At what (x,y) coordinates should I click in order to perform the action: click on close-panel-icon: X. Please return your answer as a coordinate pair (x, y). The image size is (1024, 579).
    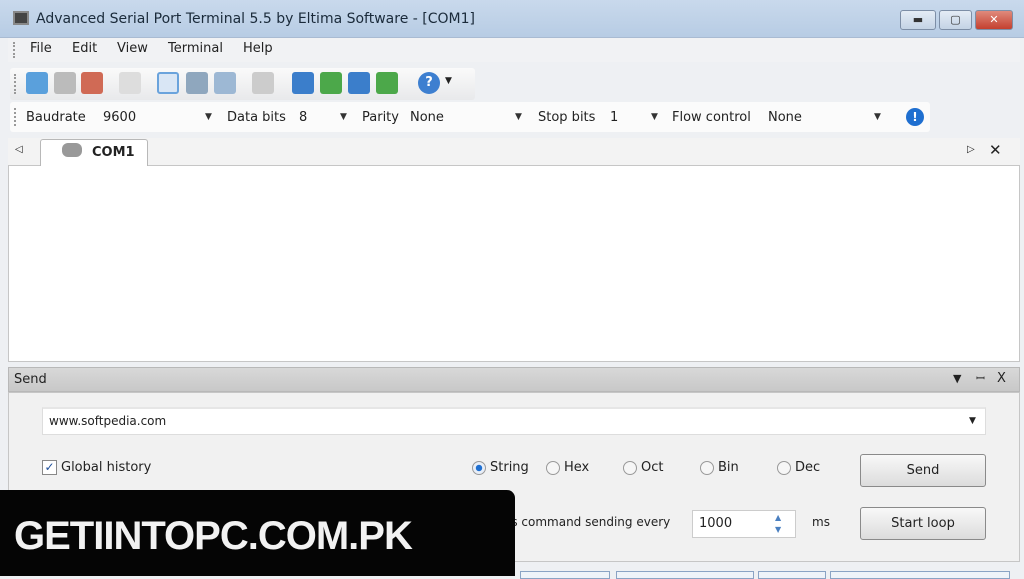
    Looking at the image, I should click on (1001, 378).